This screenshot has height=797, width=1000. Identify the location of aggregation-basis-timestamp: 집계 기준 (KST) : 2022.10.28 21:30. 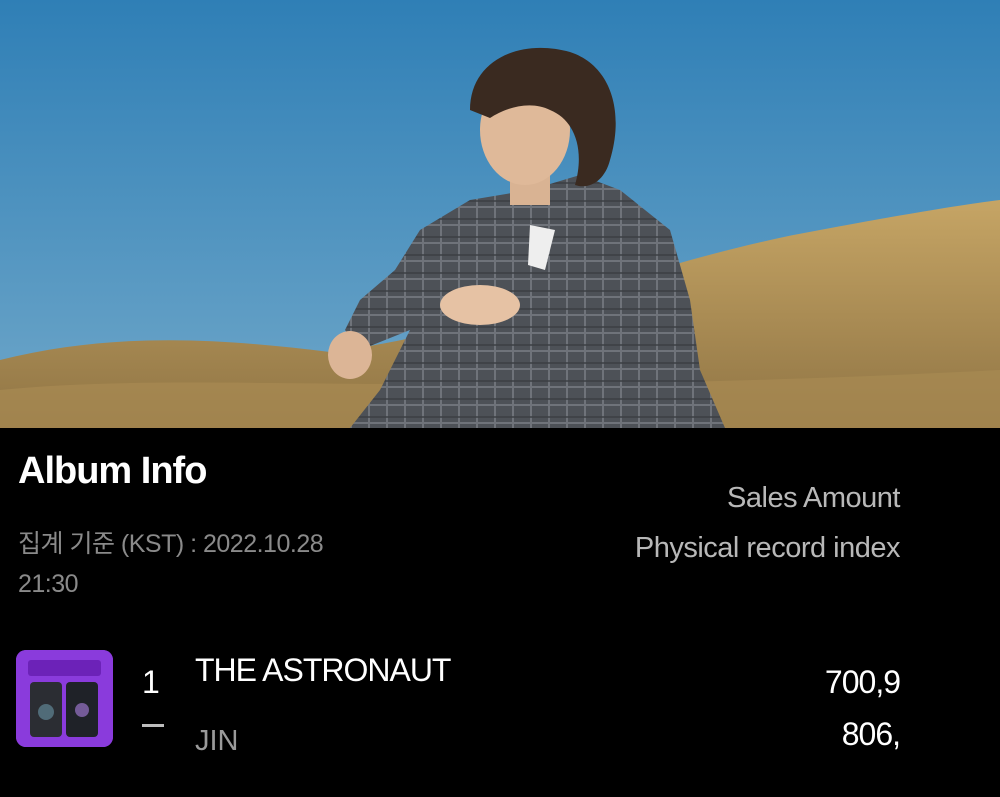
(171, 564).